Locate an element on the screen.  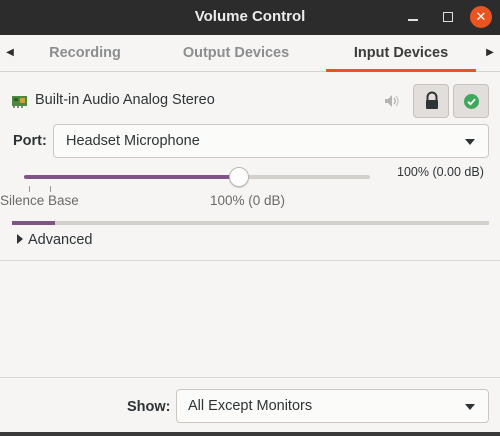
volume-slider-fill is located at coordinates (131, 177).